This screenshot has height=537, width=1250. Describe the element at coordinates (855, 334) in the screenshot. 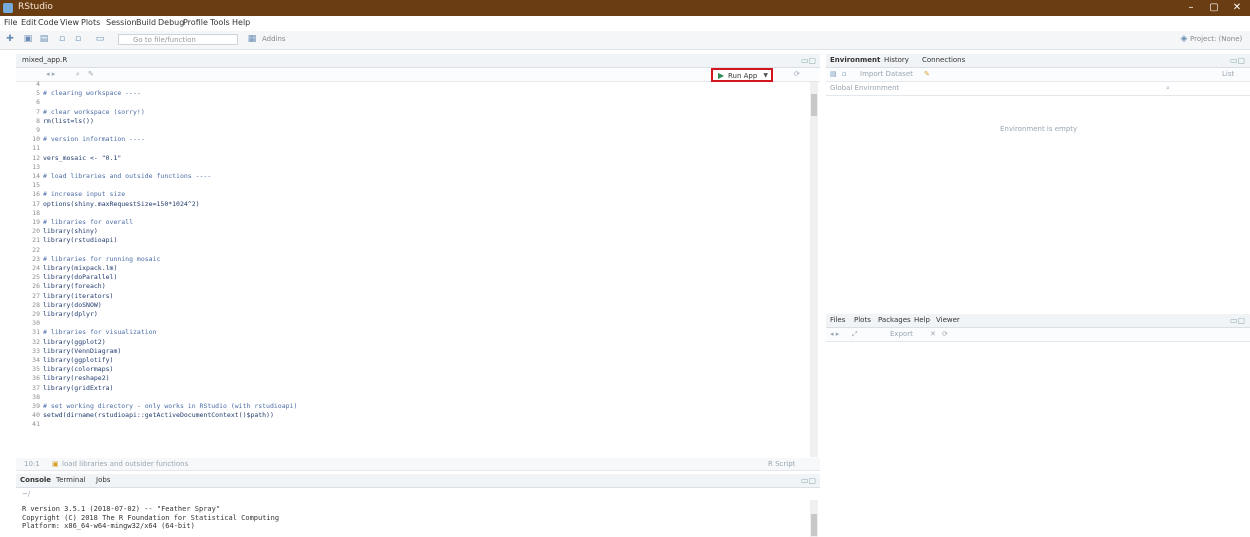

I see `zoom-icon: ⤢` at that location.